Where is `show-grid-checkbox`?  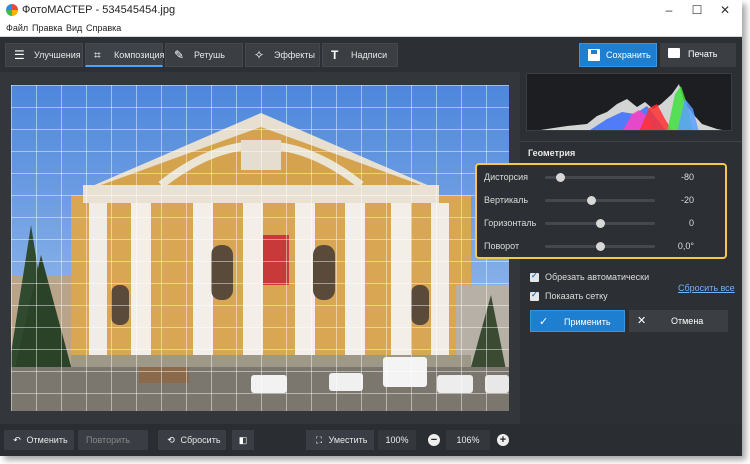 show-grid-checkbox is located at coordinates (534, 295).